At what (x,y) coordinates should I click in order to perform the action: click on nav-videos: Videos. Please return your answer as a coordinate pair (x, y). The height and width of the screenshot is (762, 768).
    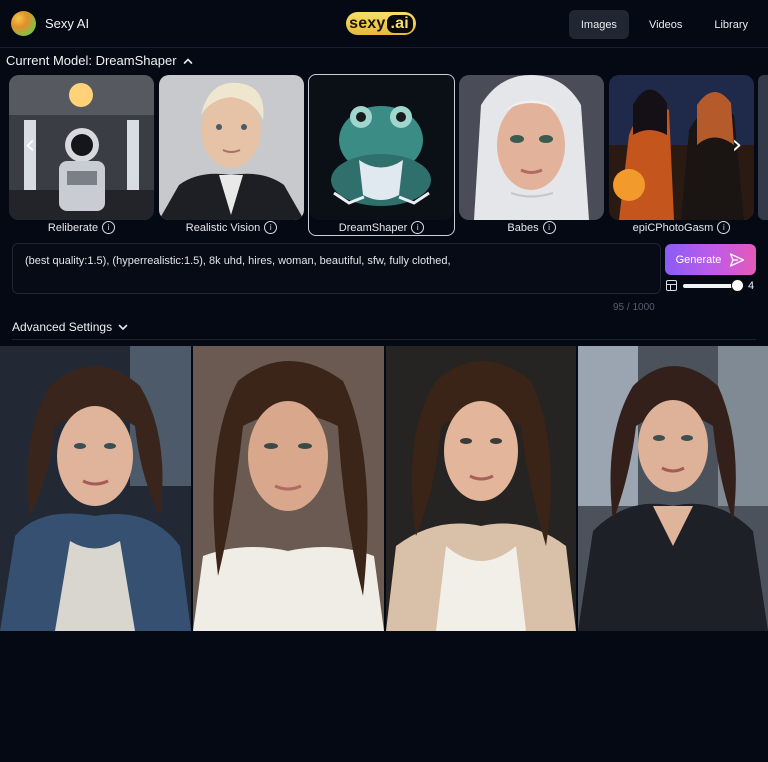
    Looking at the image, I should click on (665, 24).